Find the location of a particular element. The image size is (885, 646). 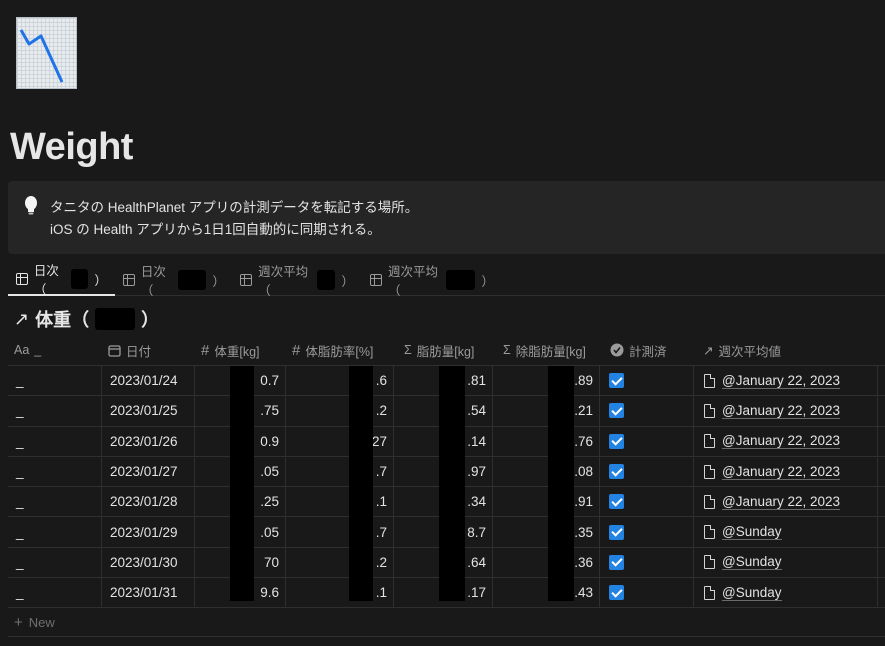

cell-lean-mass: .43 is located at coordinates (546, 593).